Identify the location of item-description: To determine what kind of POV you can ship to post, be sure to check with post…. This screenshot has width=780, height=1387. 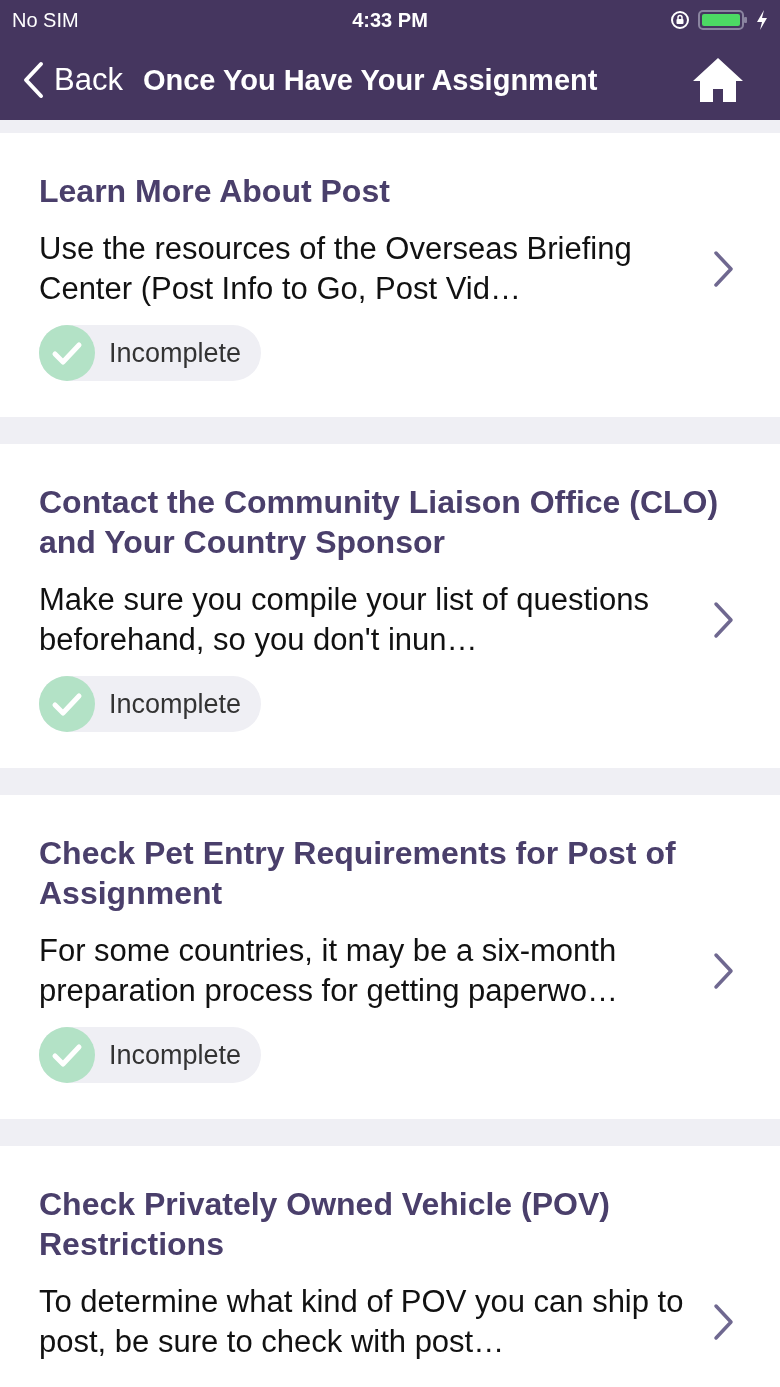
(362, 1322).